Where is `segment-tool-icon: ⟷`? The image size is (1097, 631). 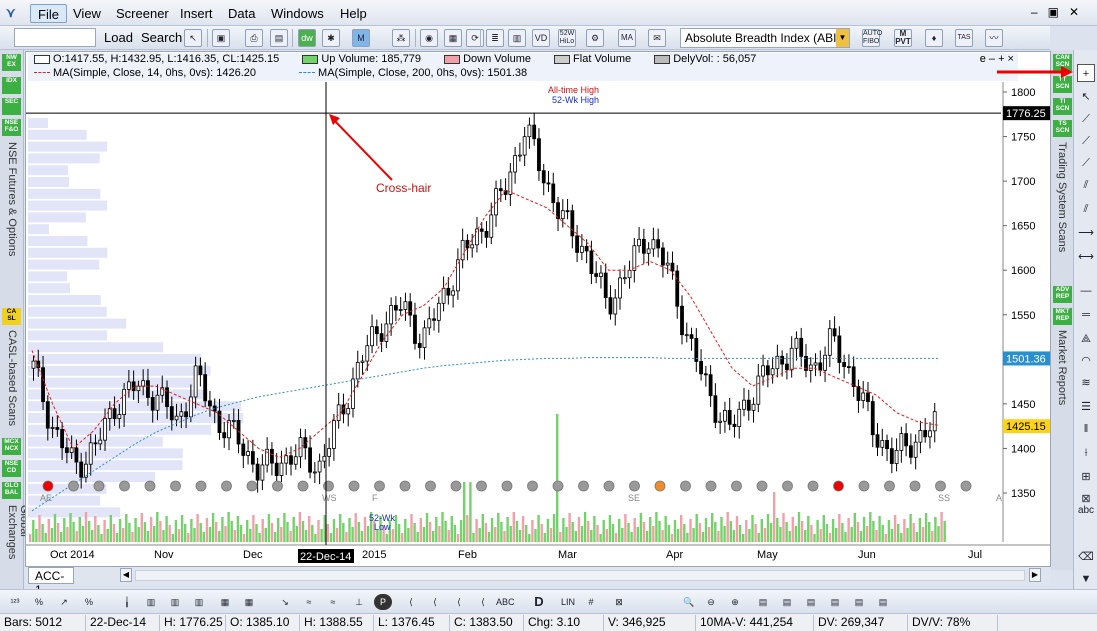
segment-tool-icon: ⟷ is located at coordinates (1086, 257).